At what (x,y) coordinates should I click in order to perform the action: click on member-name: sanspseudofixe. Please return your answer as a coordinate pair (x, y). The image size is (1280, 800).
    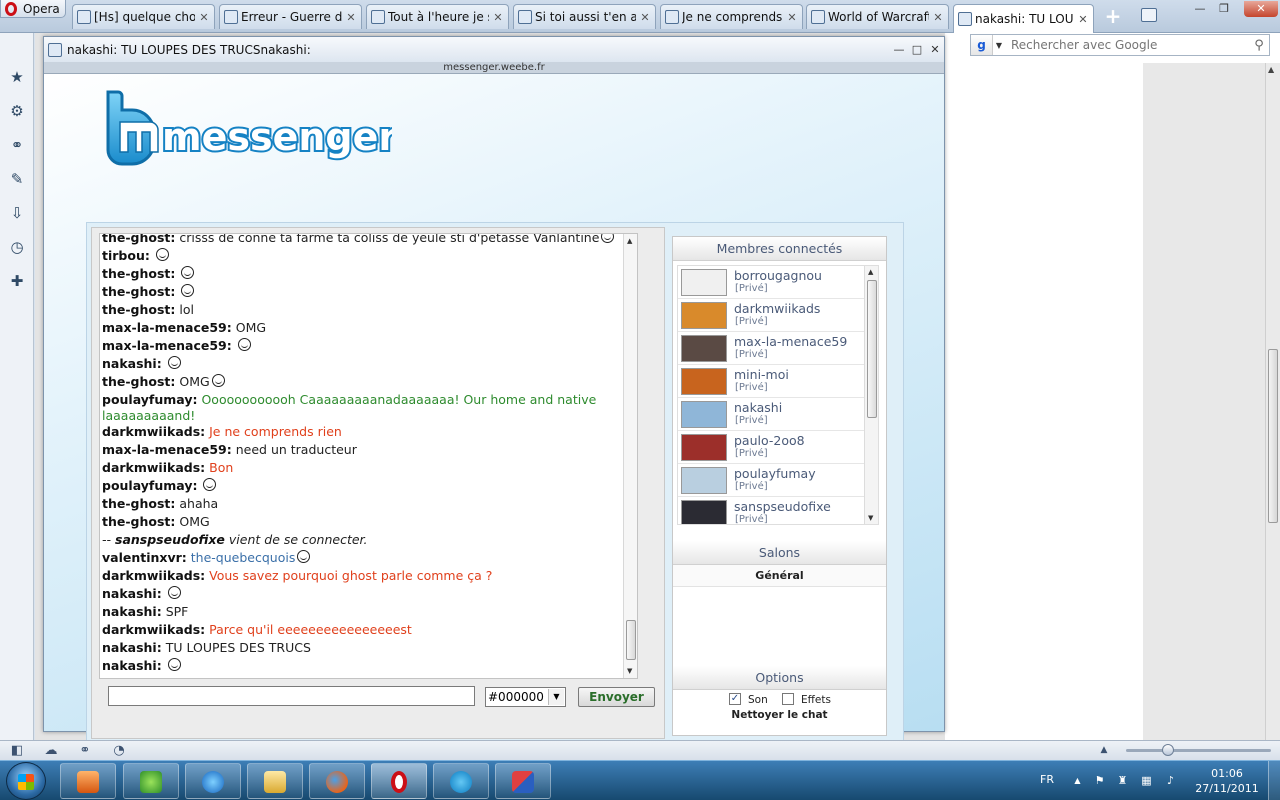
    Looking at the image, I should click on (782, 506).